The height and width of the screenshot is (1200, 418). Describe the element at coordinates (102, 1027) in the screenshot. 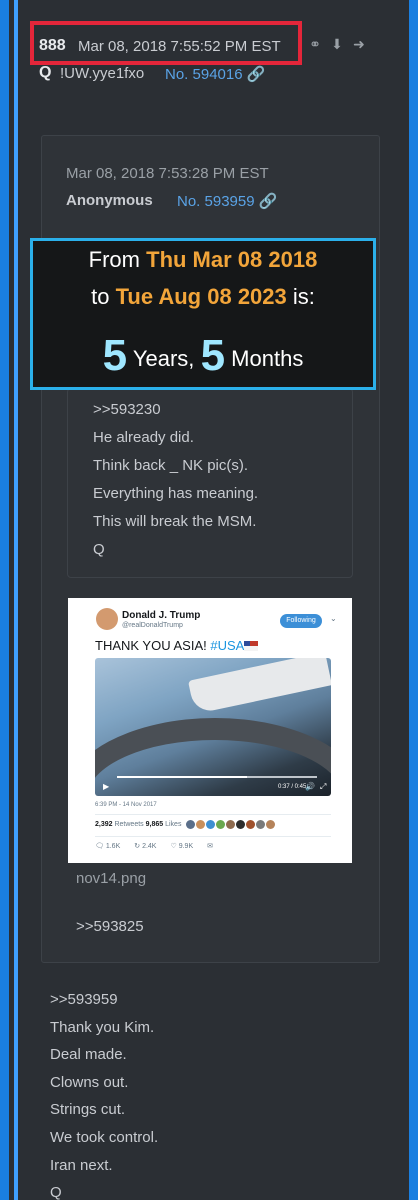

I see `body-line: Thank you Kim.` at that location.